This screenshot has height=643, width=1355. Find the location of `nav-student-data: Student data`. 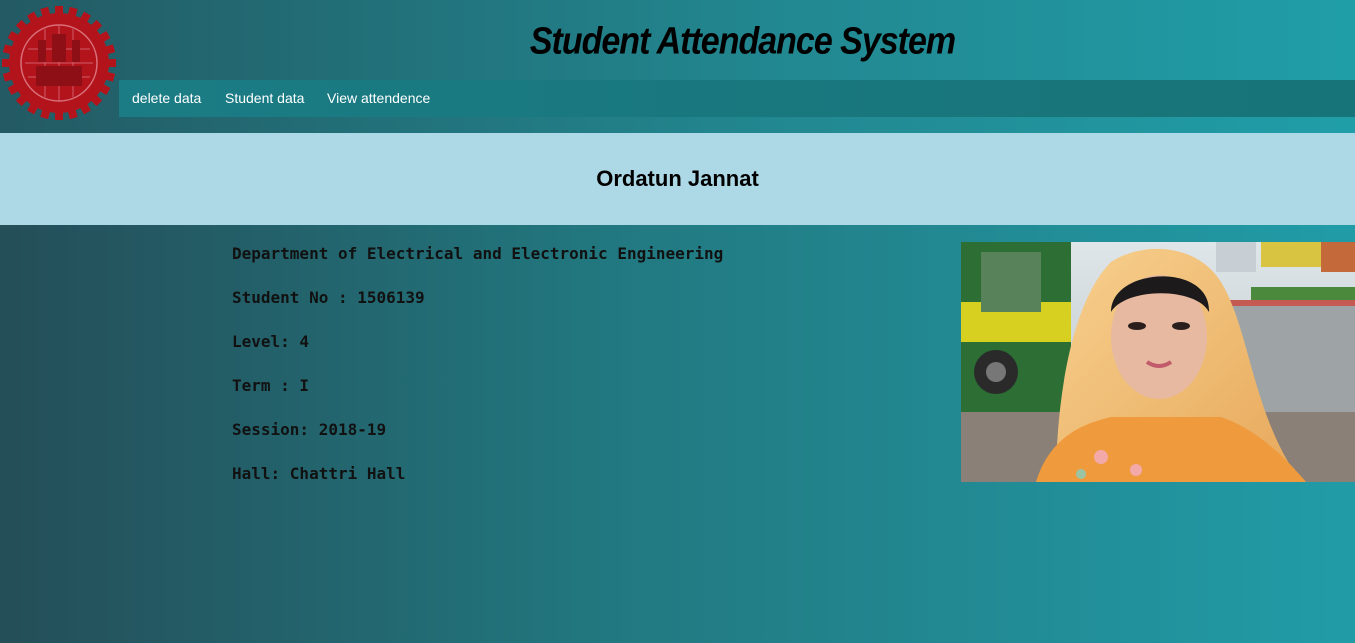

nav-student-data: Student data is located at coordinates (264, 98).